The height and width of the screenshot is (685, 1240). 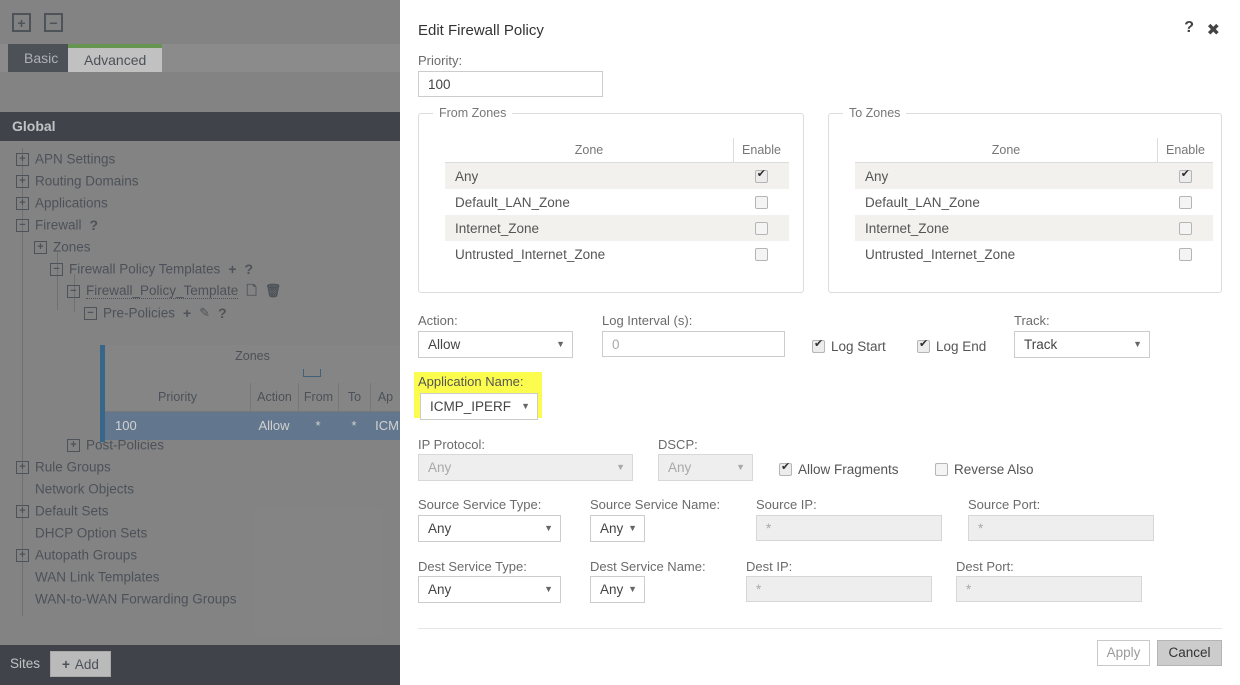 What do you see at coordinates (923, 345) in the screenshot?
I see `log-end-checkbox` at bounding box center [923, 345].